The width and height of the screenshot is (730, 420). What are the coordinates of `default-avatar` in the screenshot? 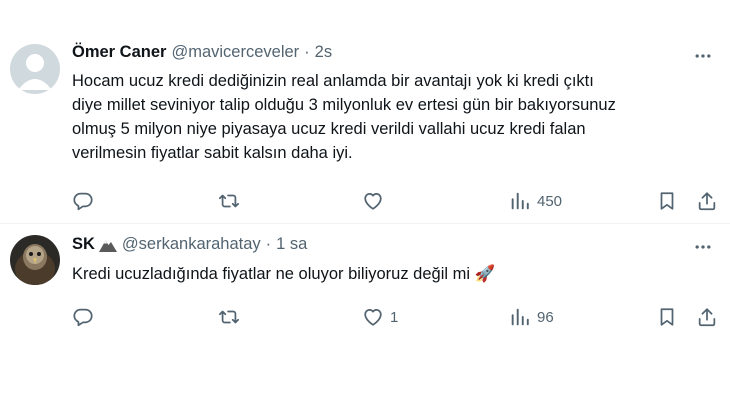 It's located at (35, 69).